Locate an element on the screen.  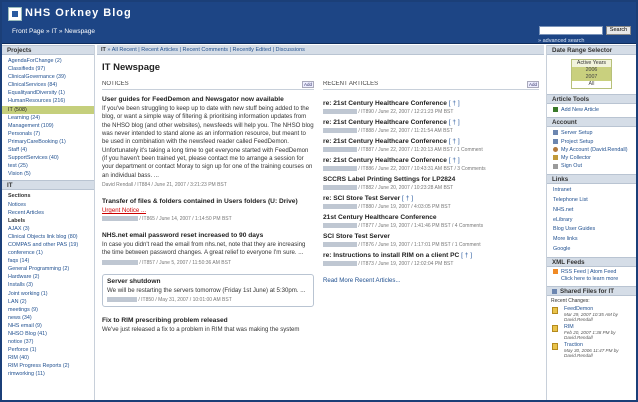
label-item: Clinical Objects link blog (80) is located at coordinates (48, 237).